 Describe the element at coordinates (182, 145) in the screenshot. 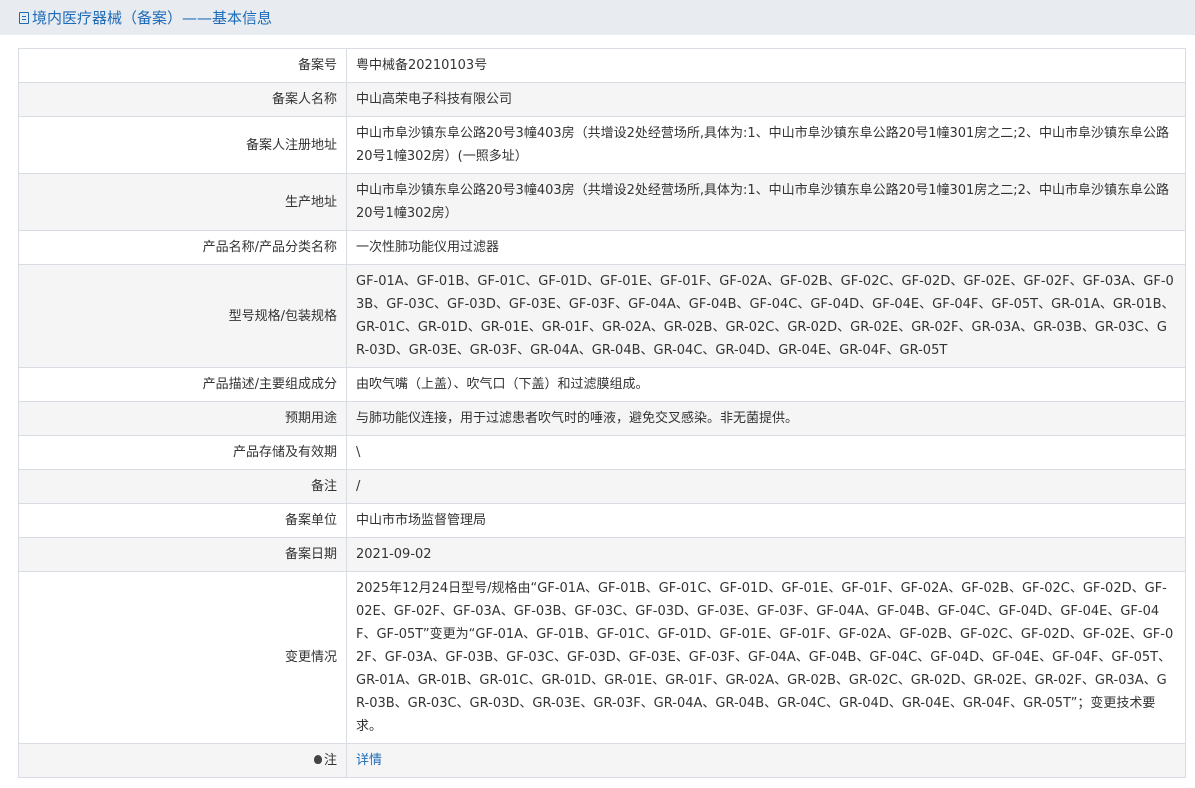

I see `row-label: 备案人注册地址` at that location.